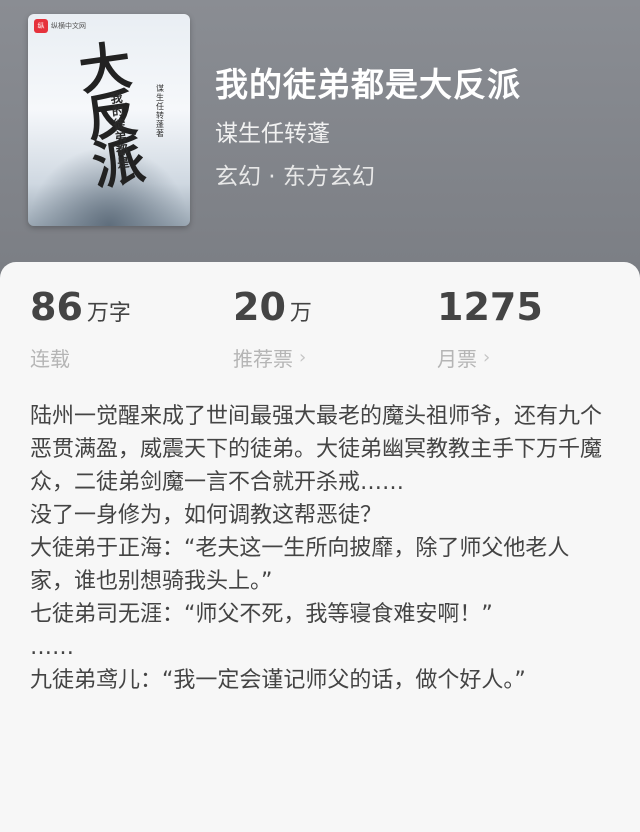 The image size is (640, 832). Describe the element at coordinates (295, 174) in the screenshot. I see `book-genre: 玄幻 · 东方玄幻` at that location.